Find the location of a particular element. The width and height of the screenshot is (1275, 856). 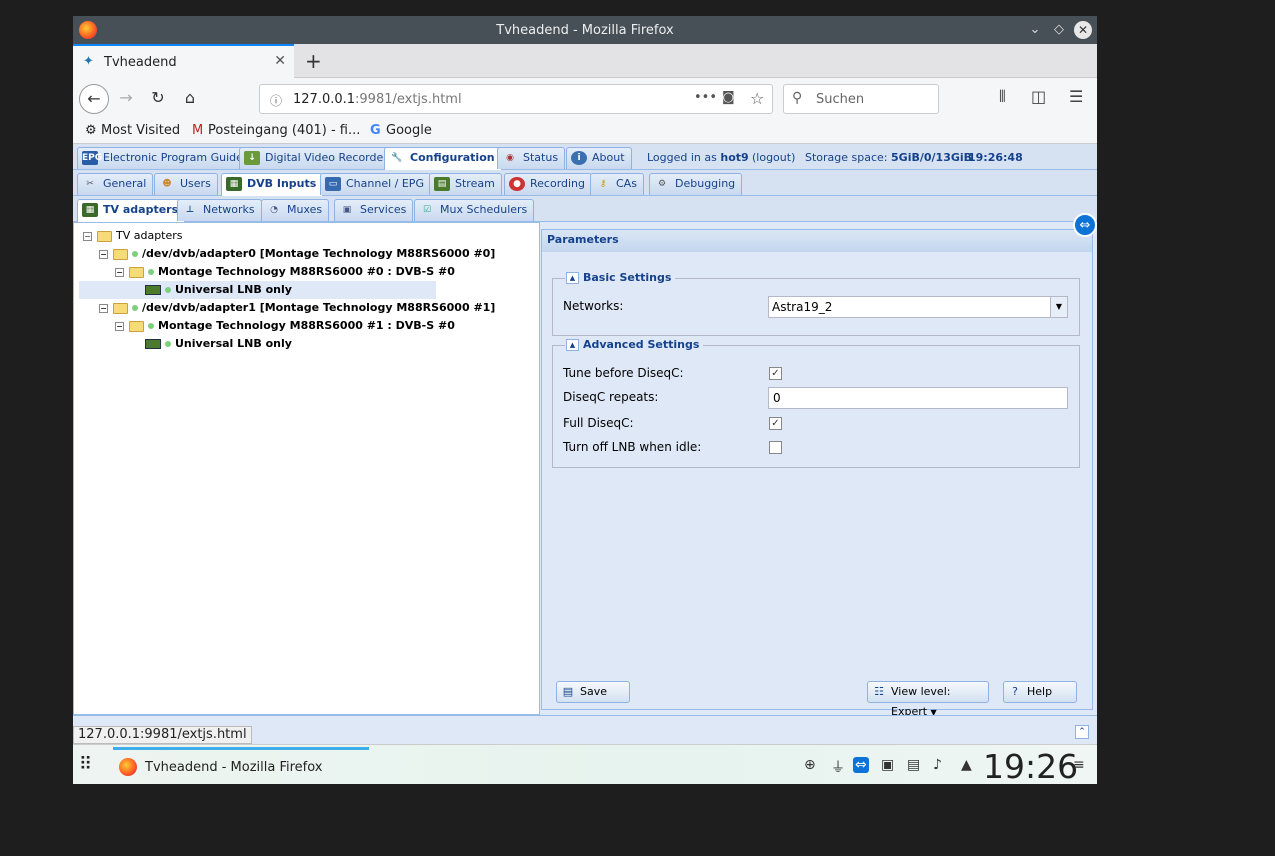

rec-icon: ● is located at coordinates (517, 184).